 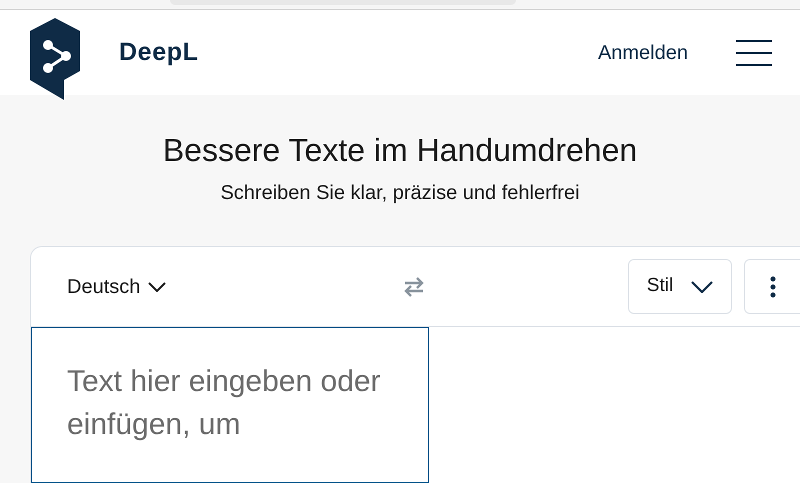 I want to click on more-vertical-icon, so click(x=773, y=287).